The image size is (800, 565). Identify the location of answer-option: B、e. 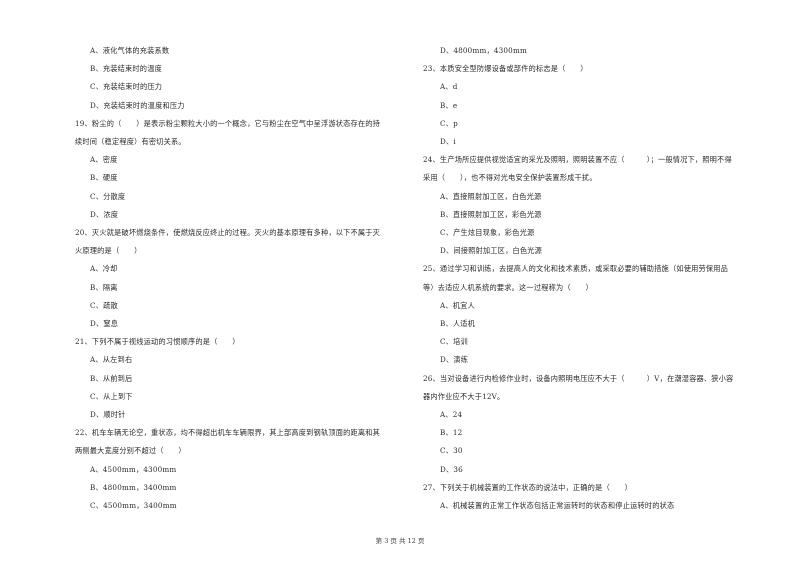
(449, 105).